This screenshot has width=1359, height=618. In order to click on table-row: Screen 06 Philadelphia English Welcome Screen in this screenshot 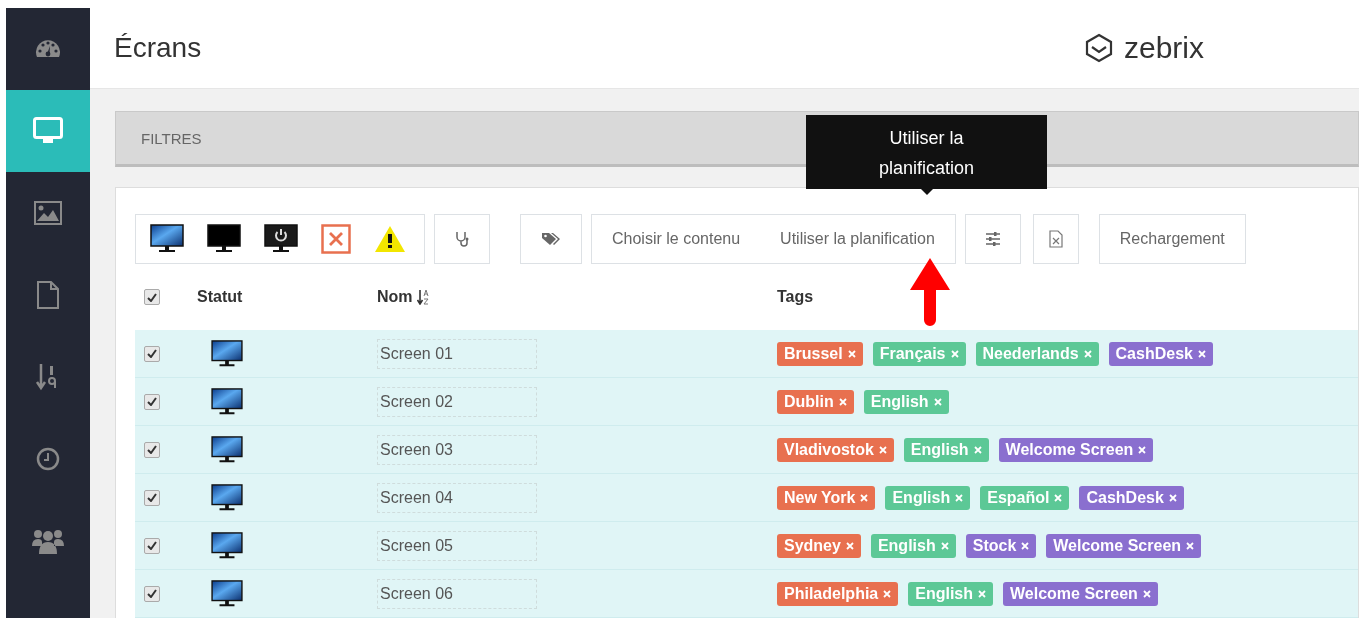, I will do `click(746, 594)`.